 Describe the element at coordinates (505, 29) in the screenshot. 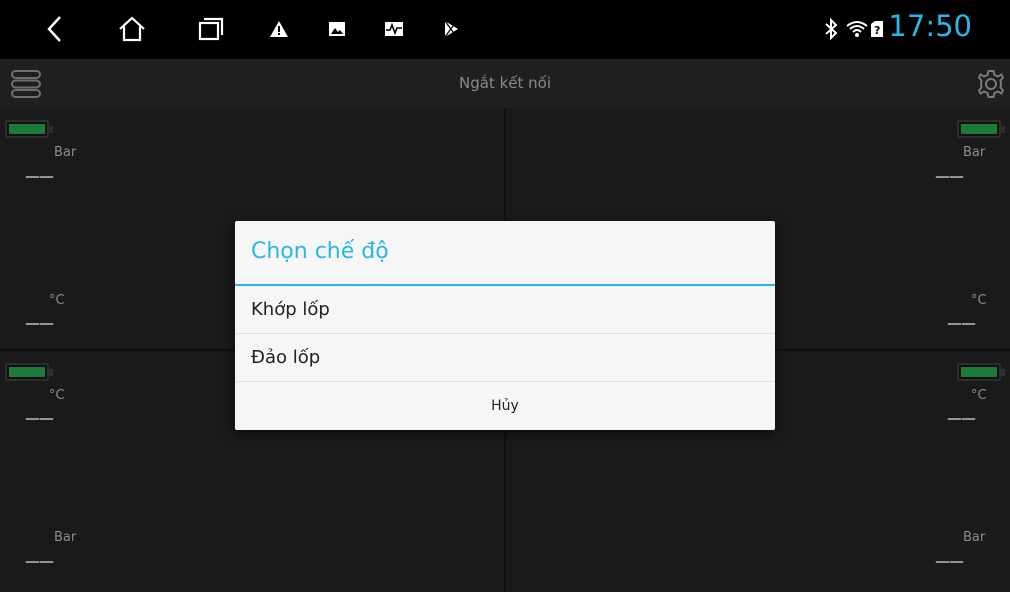

I see `status-bar: ? 17:50` at that location.